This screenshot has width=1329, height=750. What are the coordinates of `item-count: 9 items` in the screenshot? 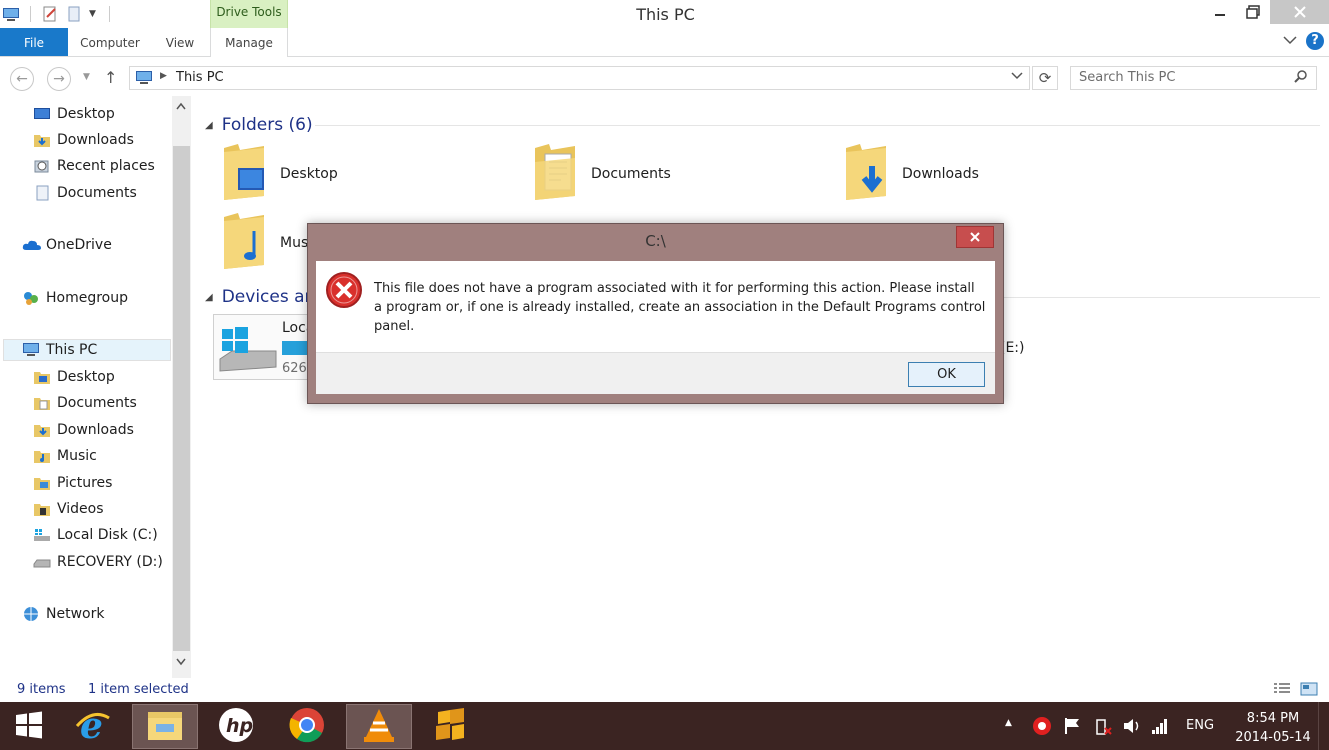 It's located at (41, 689).